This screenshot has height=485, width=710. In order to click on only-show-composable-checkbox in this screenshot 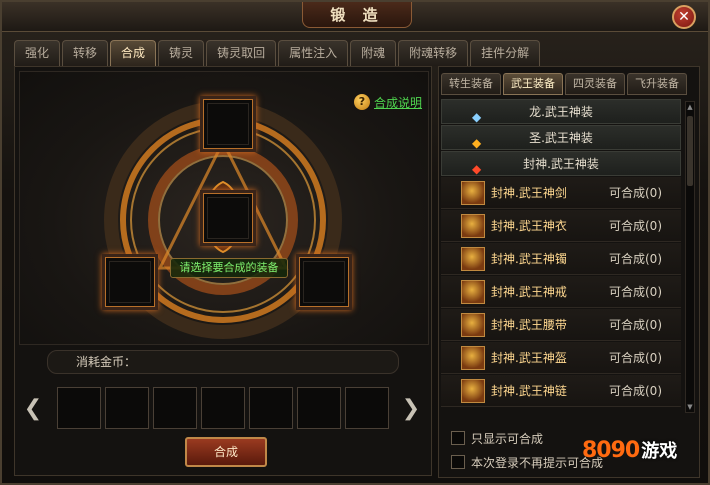, I will do `click(458, 438)`.